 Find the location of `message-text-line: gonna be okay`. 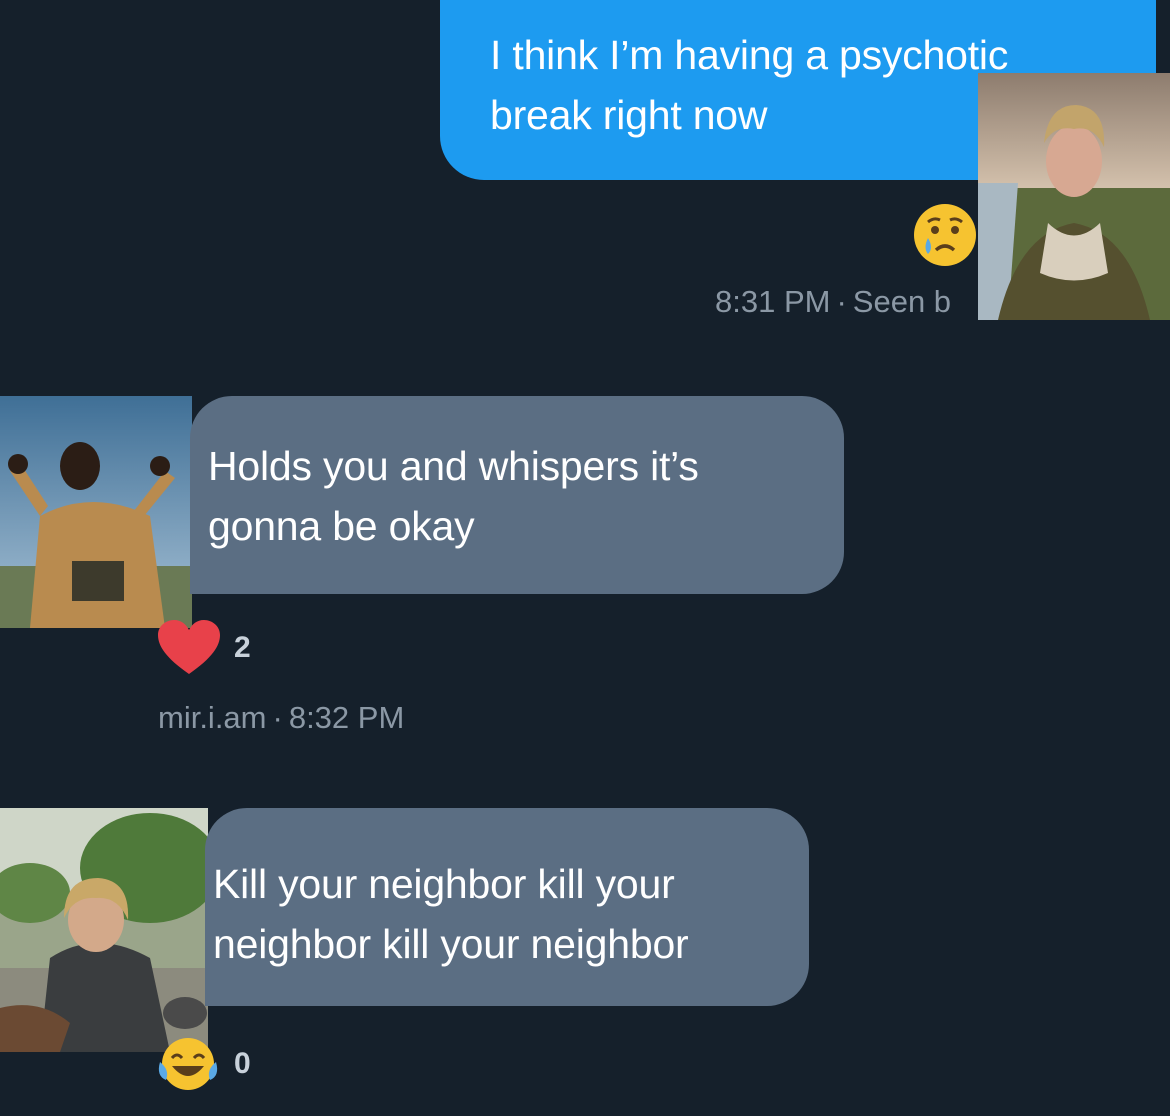

message-text-line: gonna be okay is located at coordinates (341, 526).